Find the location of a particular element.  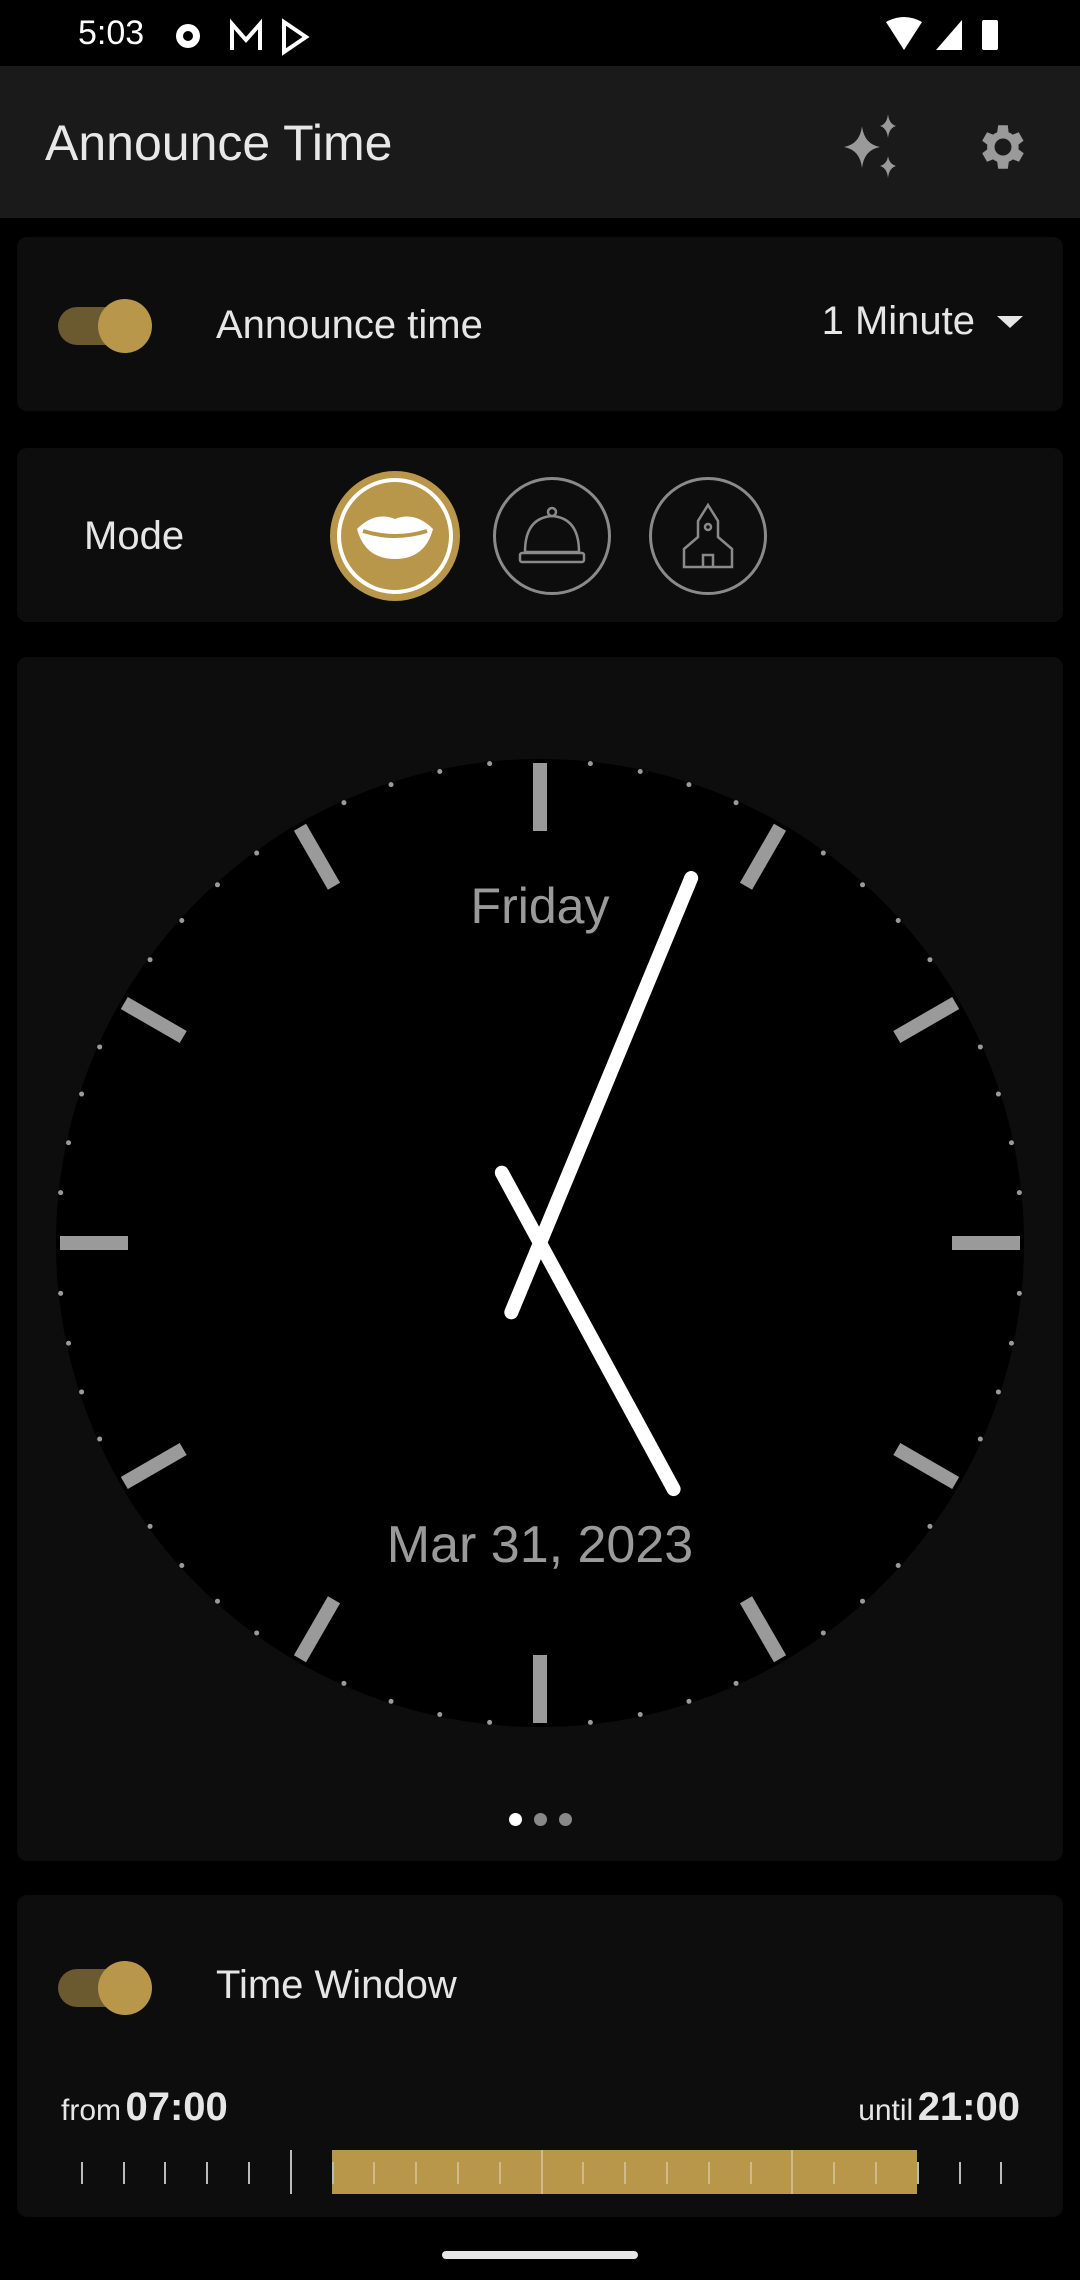

app-bar: Announce Time is located at coordinates (540, 142).